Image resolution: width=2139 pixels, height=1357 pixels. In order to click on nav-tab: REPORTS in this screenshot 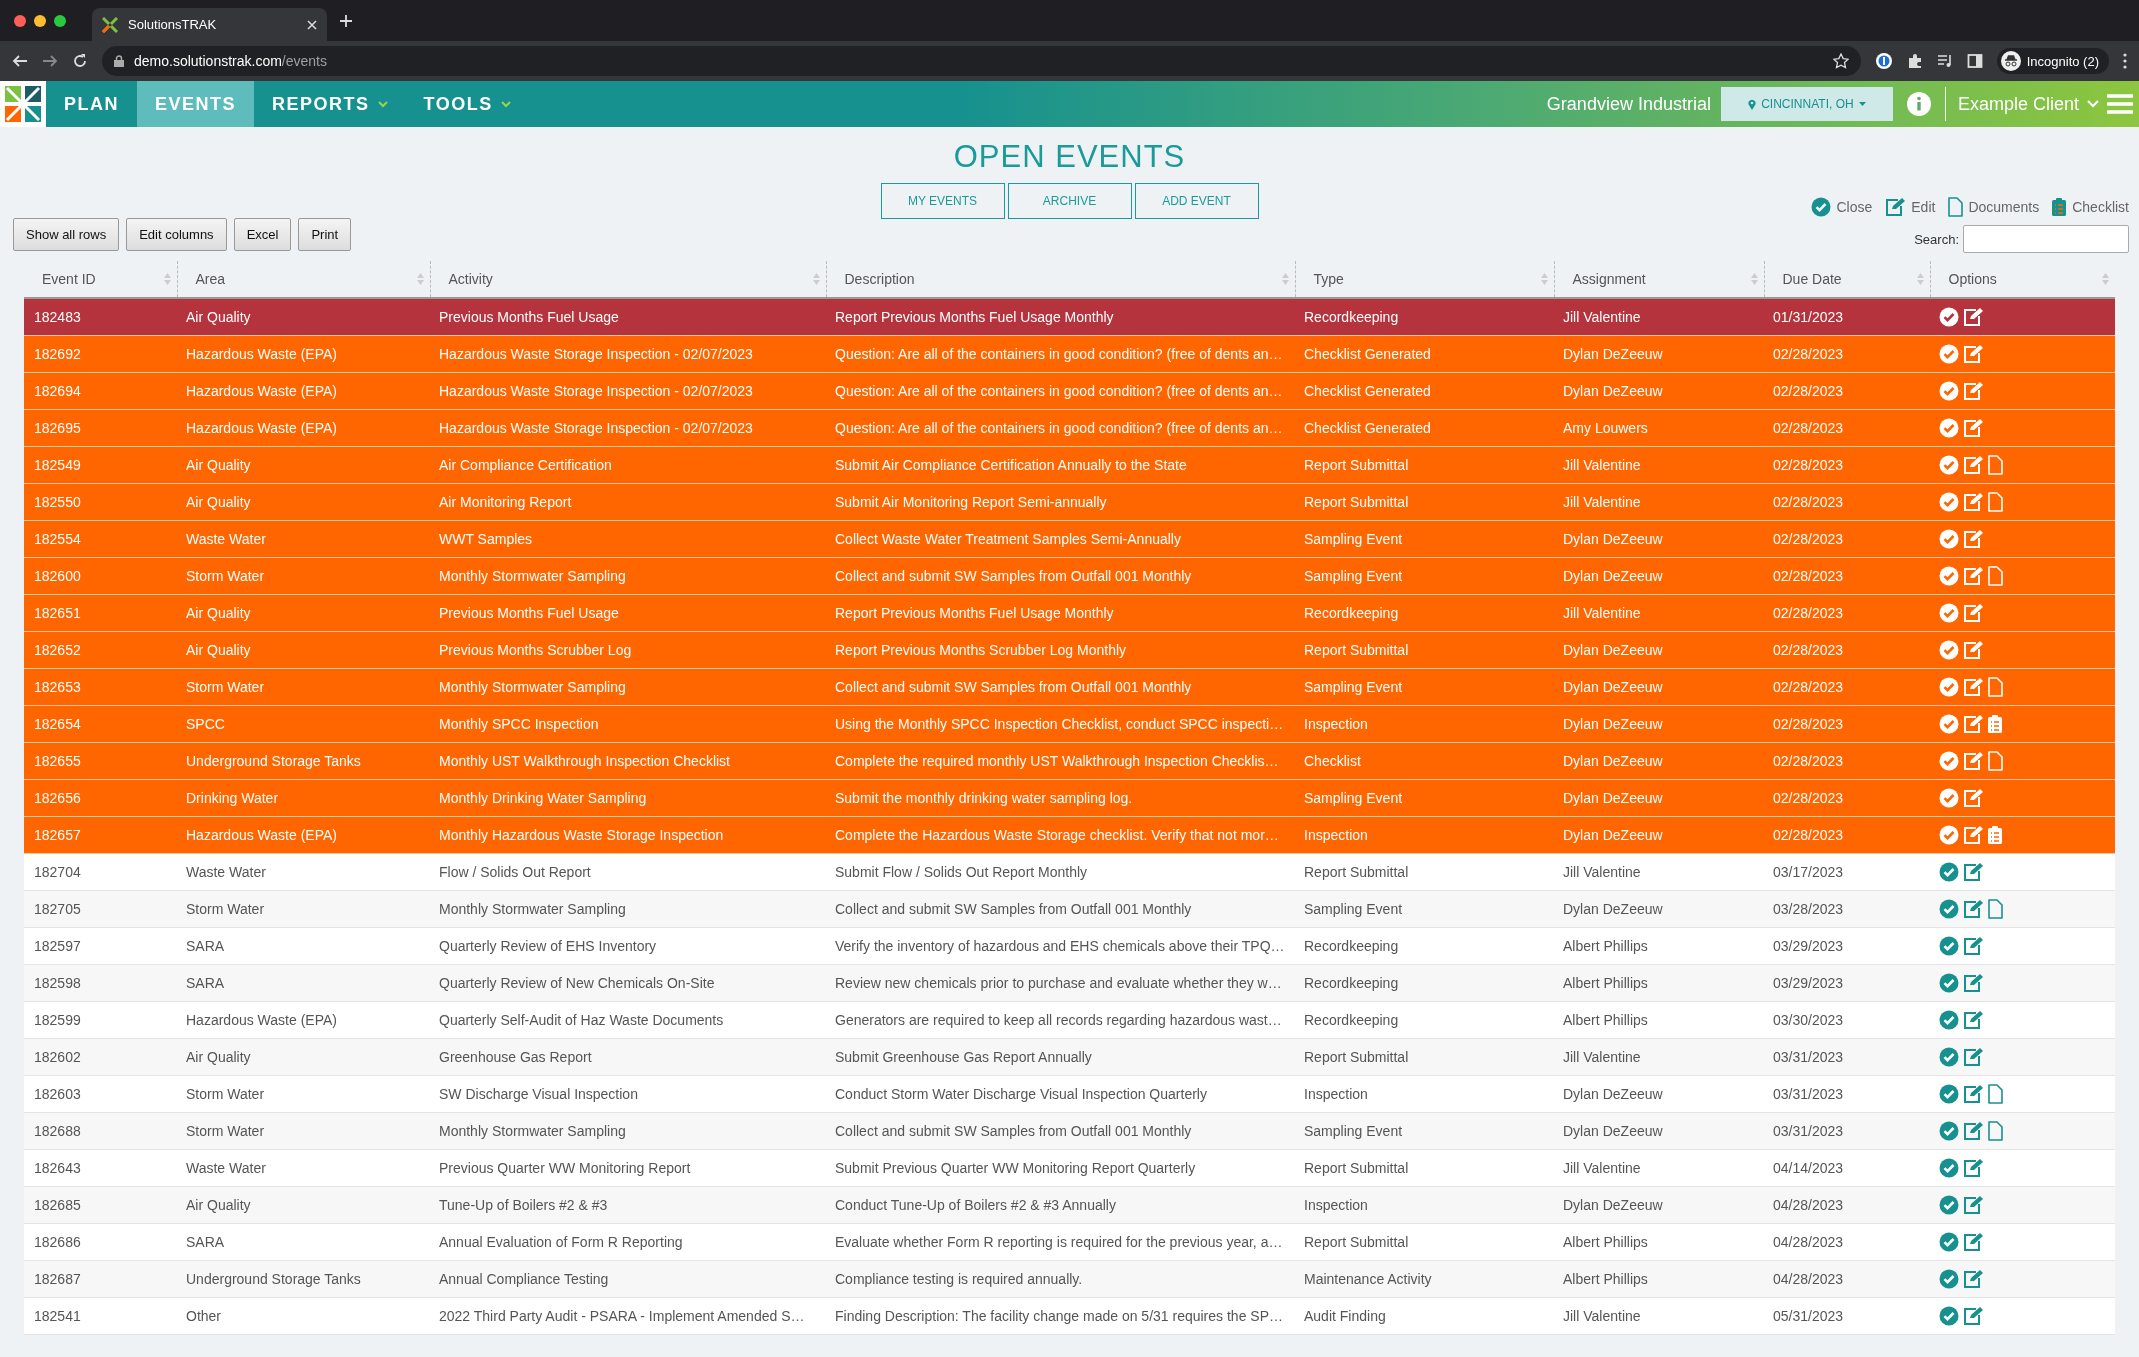, I will do `click(330, 104)`.